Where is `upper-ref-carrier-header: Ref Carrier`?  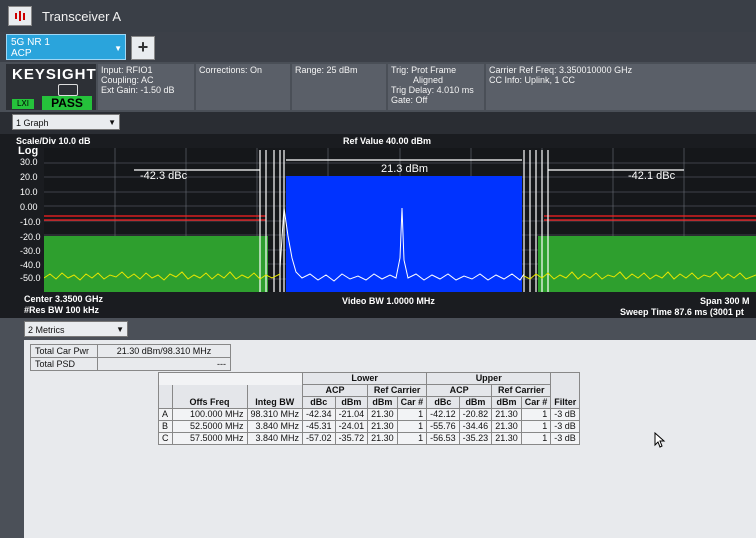 upper-ref-carrier-header: Ref Carrier is located at coordinates (521, 390).